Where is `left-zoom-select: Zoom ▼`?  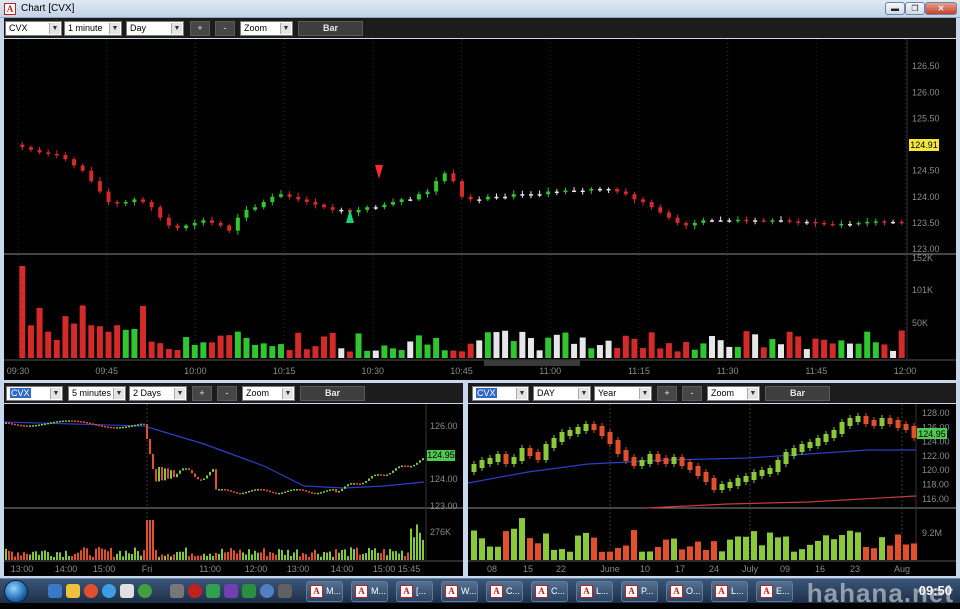 left-zoom-select: Zoom ▼ is located at coordinates (268, 393).